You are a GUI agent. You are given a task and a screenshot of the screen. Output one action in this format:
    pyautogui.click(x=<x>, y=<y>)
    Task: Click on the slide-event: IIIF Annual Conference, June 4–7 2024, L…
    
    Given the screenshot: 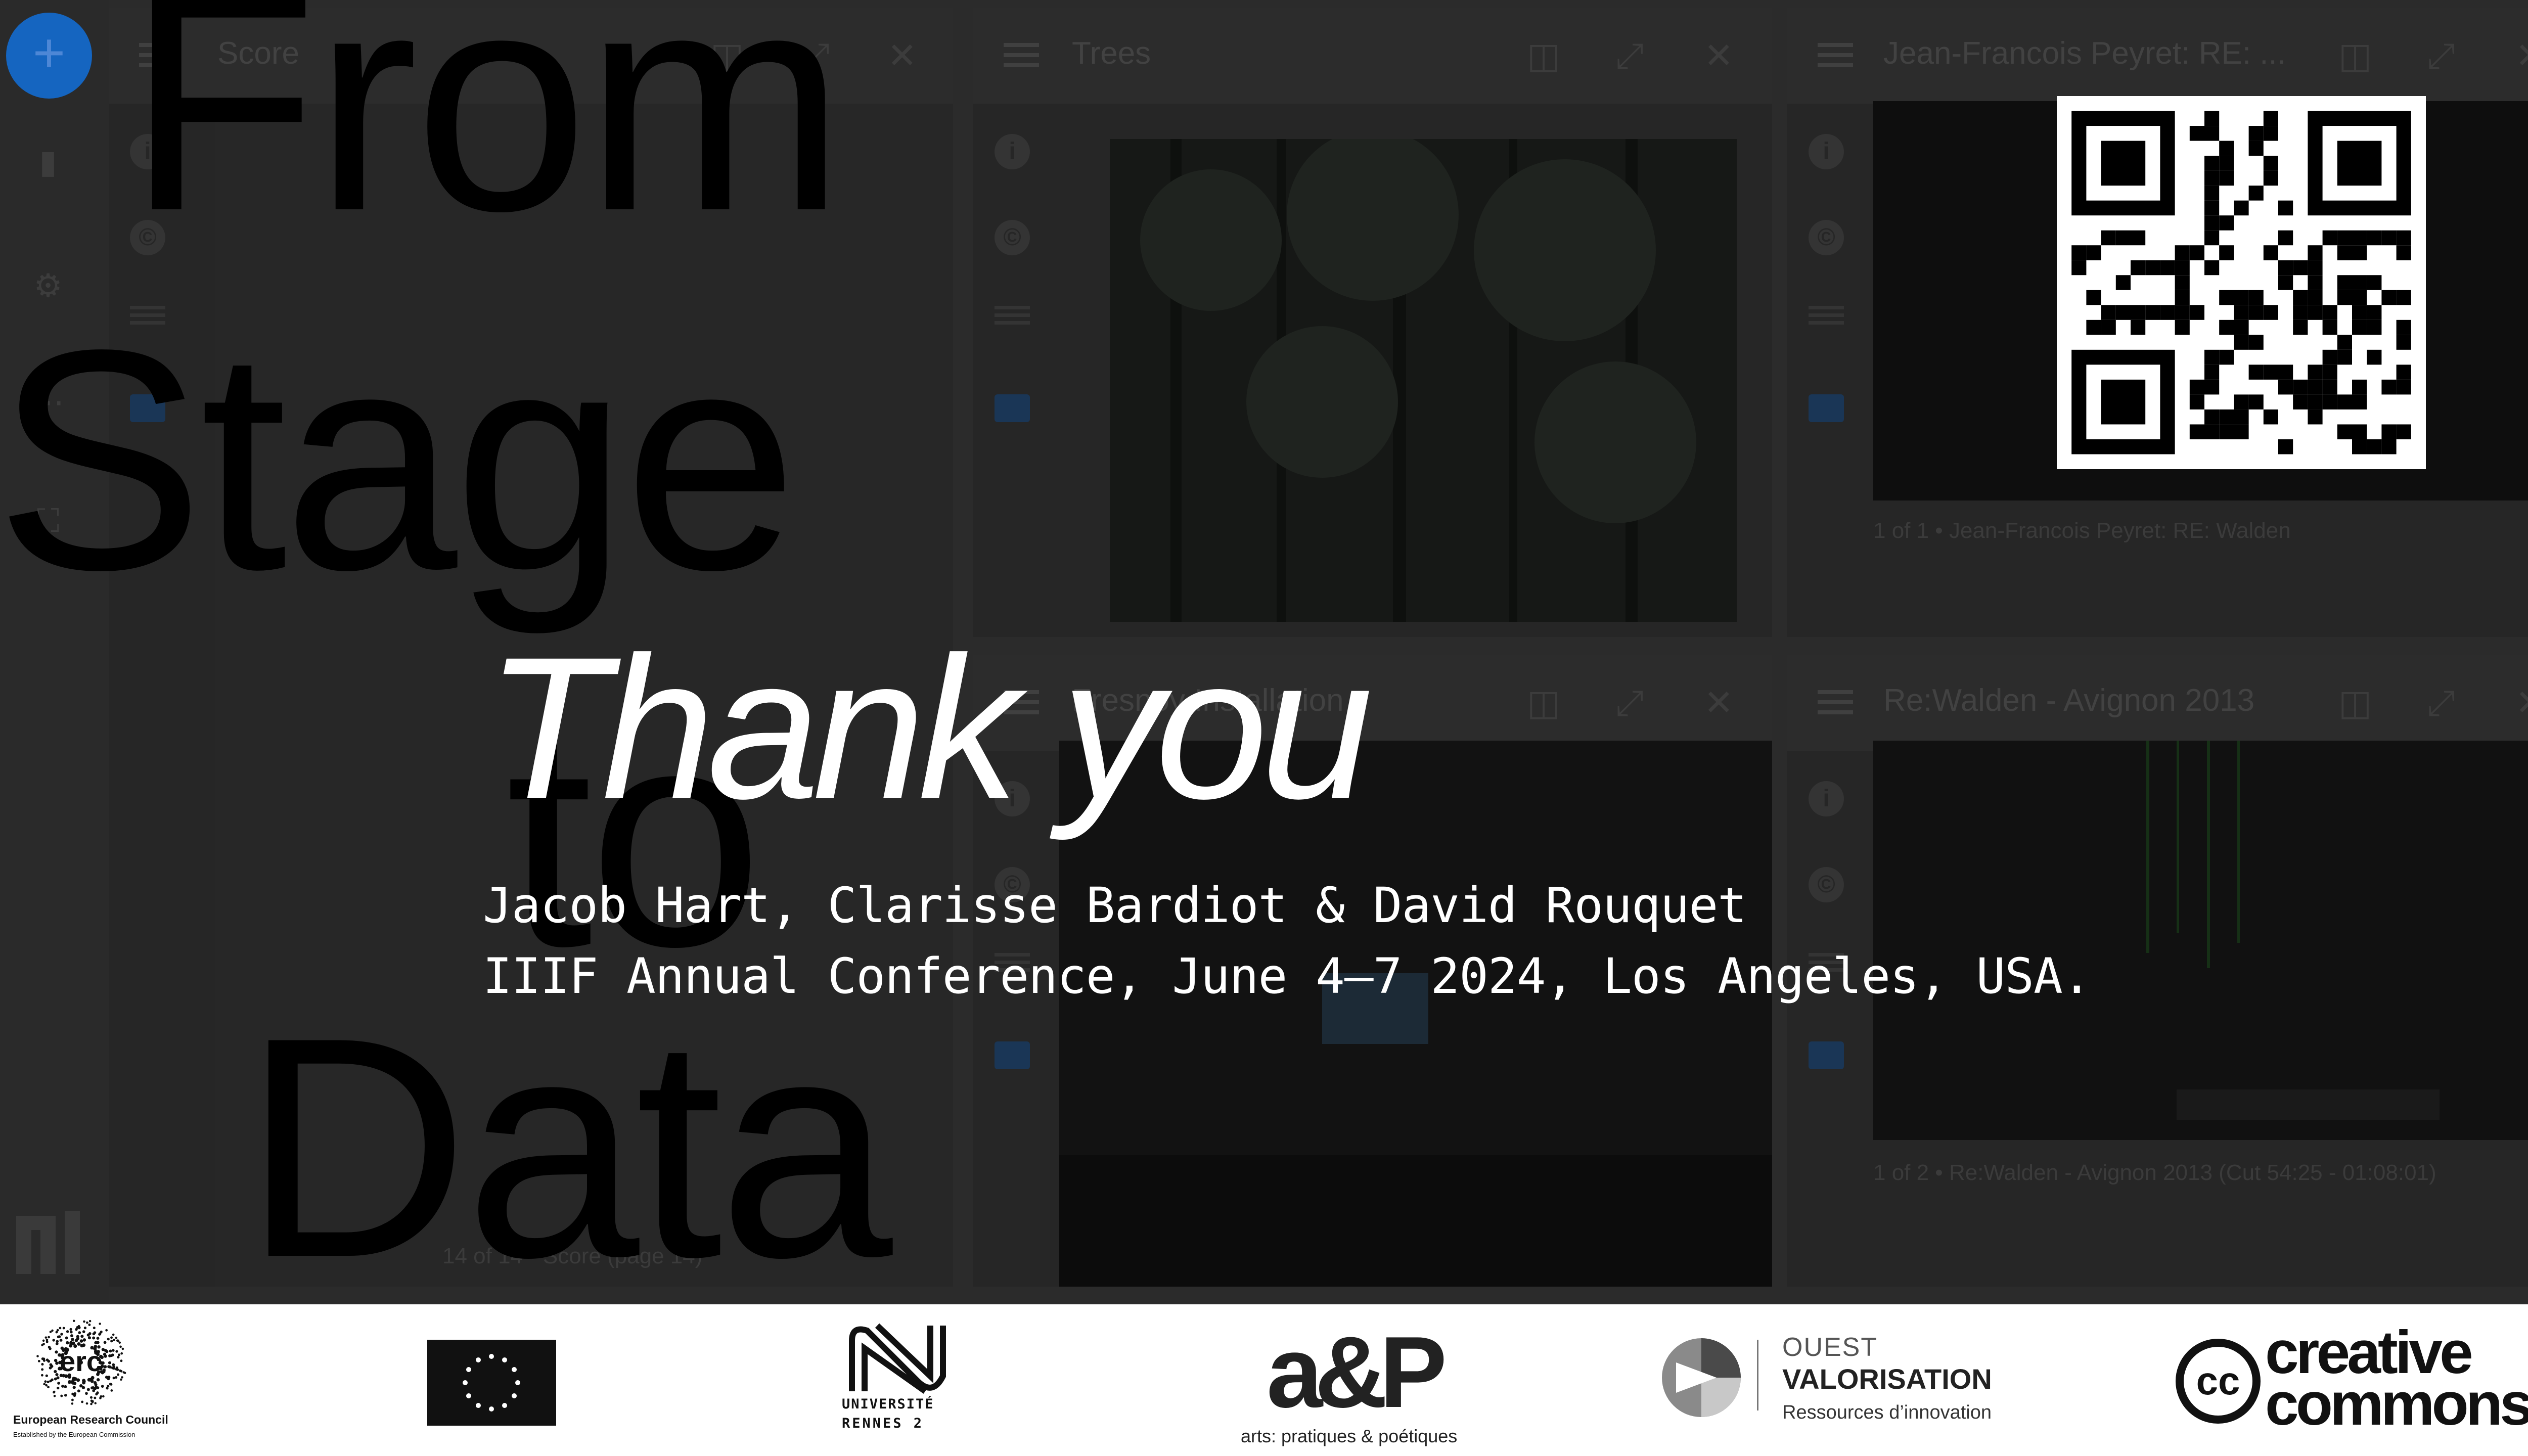 What is the action you would take?
    pyautogui.click(x=1288, y=976)
    